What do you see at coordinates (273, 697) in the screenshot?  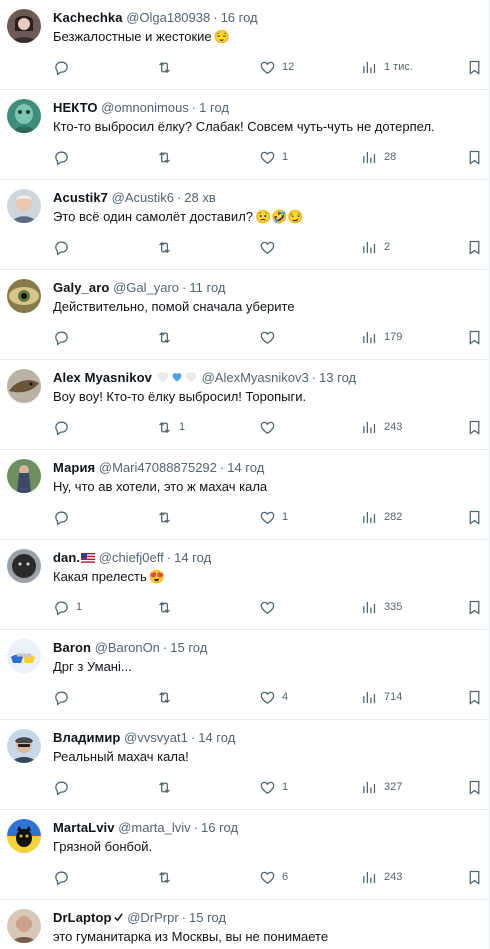 I see `like-button: 4` at bounding box center [273, 697].